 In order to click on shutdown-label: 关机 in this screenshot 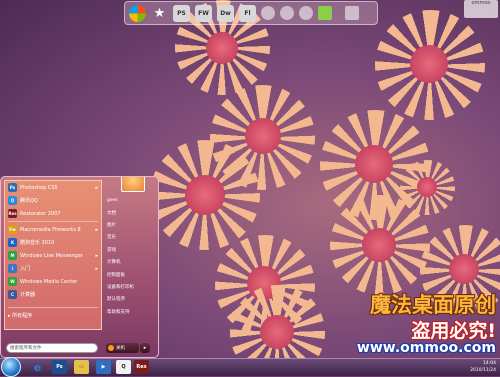, I will do `click(120, 348)`.